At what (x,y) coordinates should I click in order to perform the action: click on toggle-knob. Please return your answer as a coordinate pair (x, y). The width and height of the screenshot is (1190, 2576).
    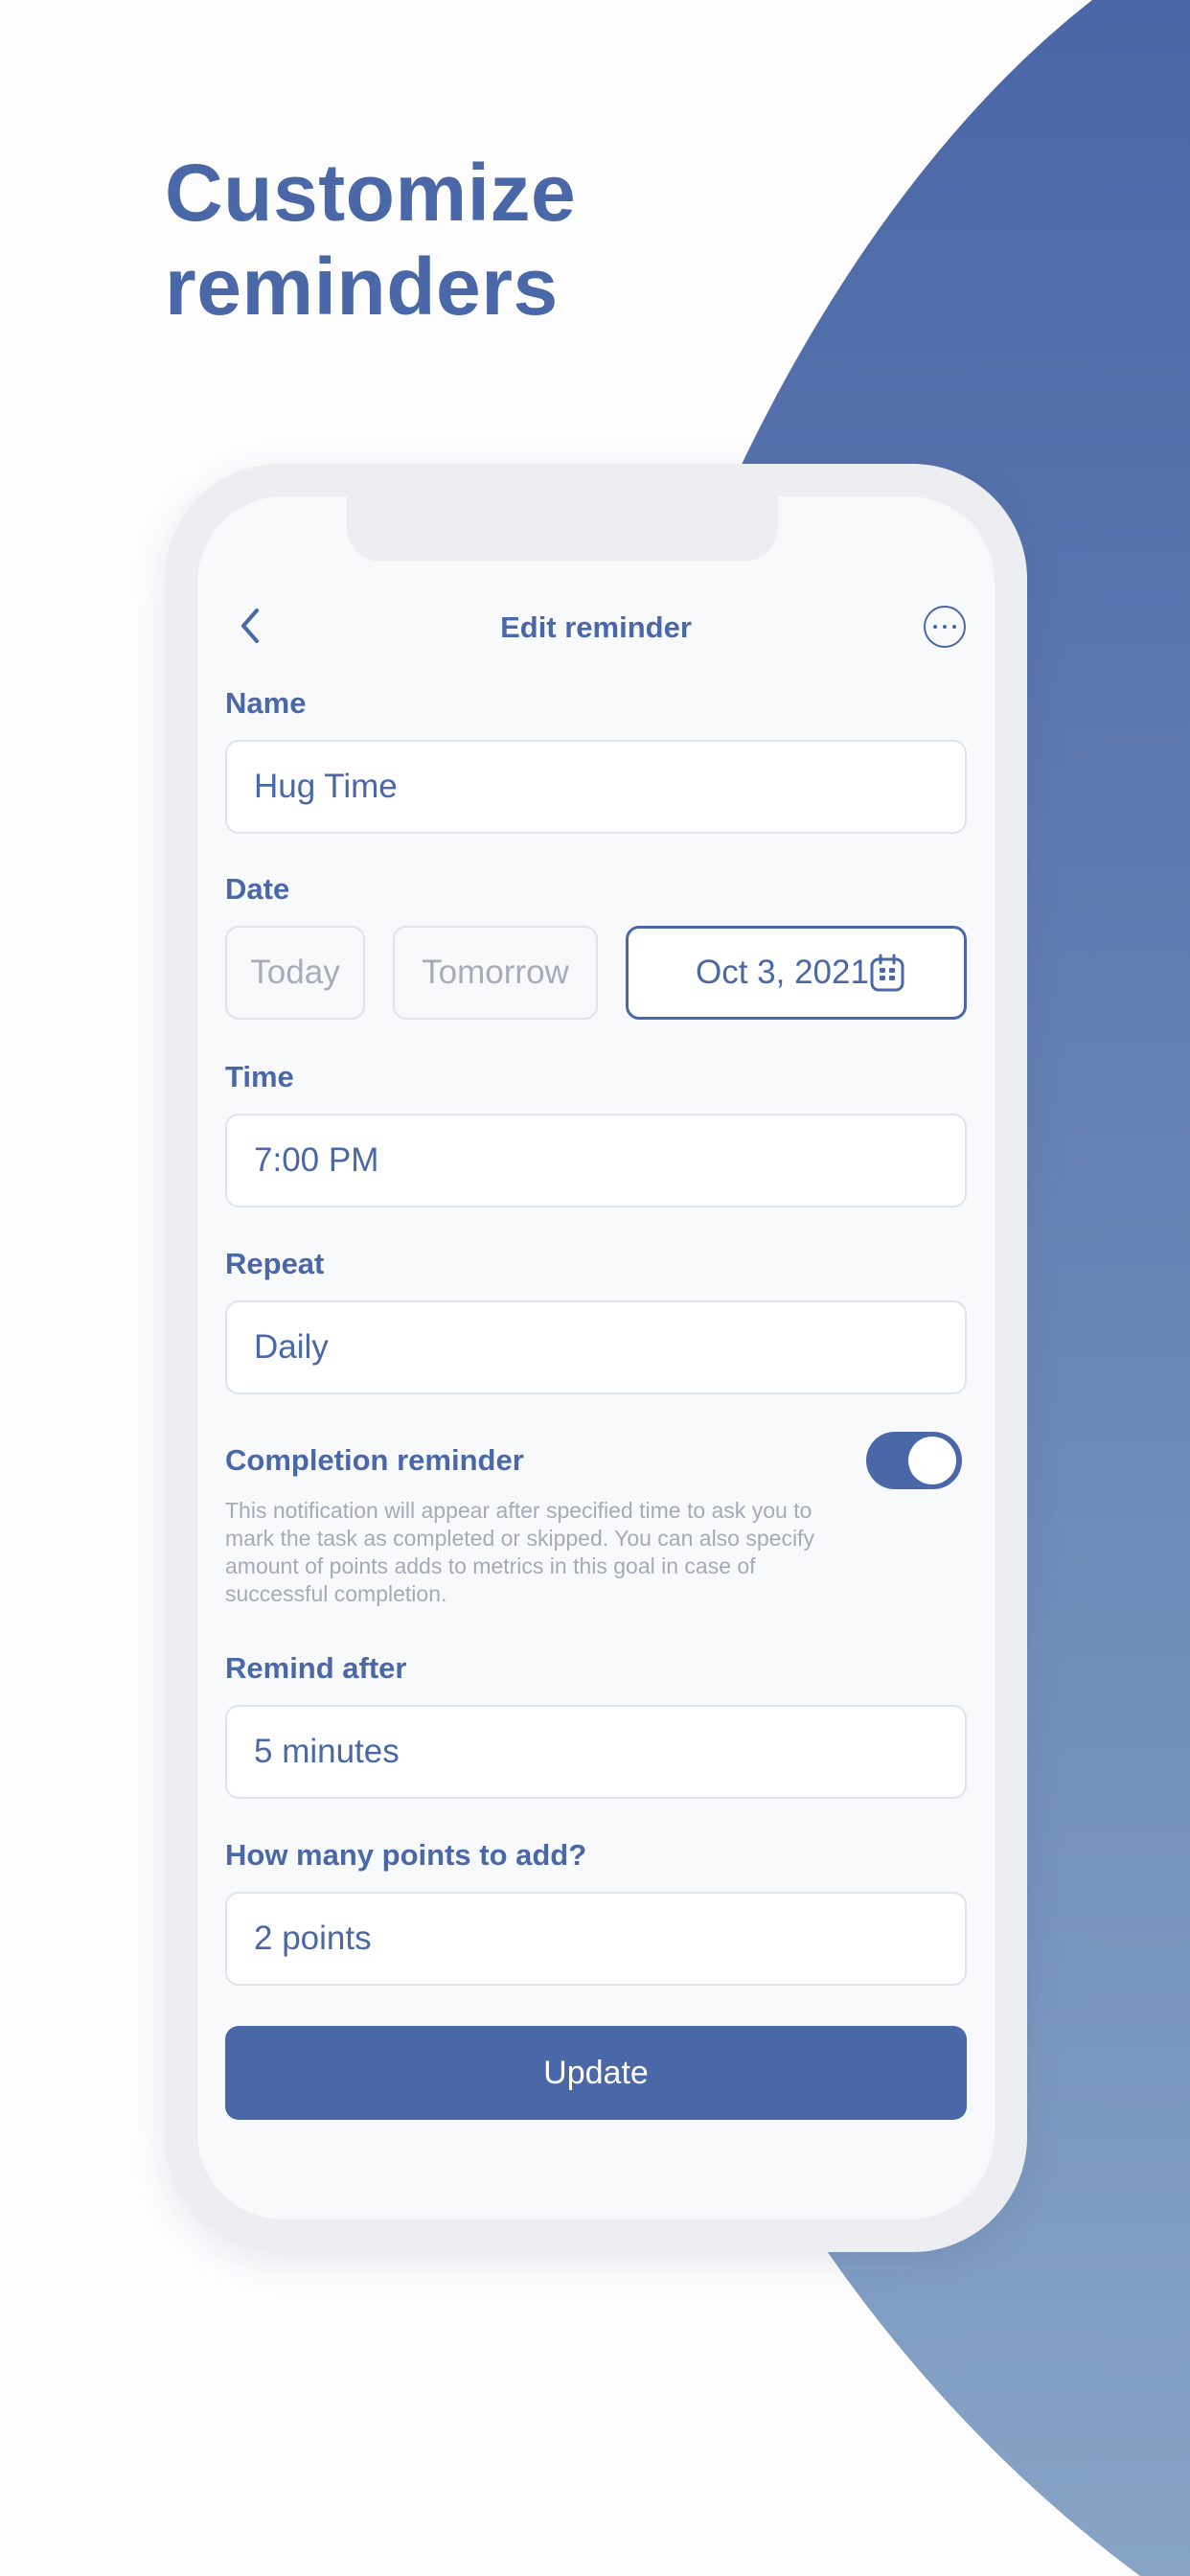
    Looking at the image, I should click on (932, 1460).